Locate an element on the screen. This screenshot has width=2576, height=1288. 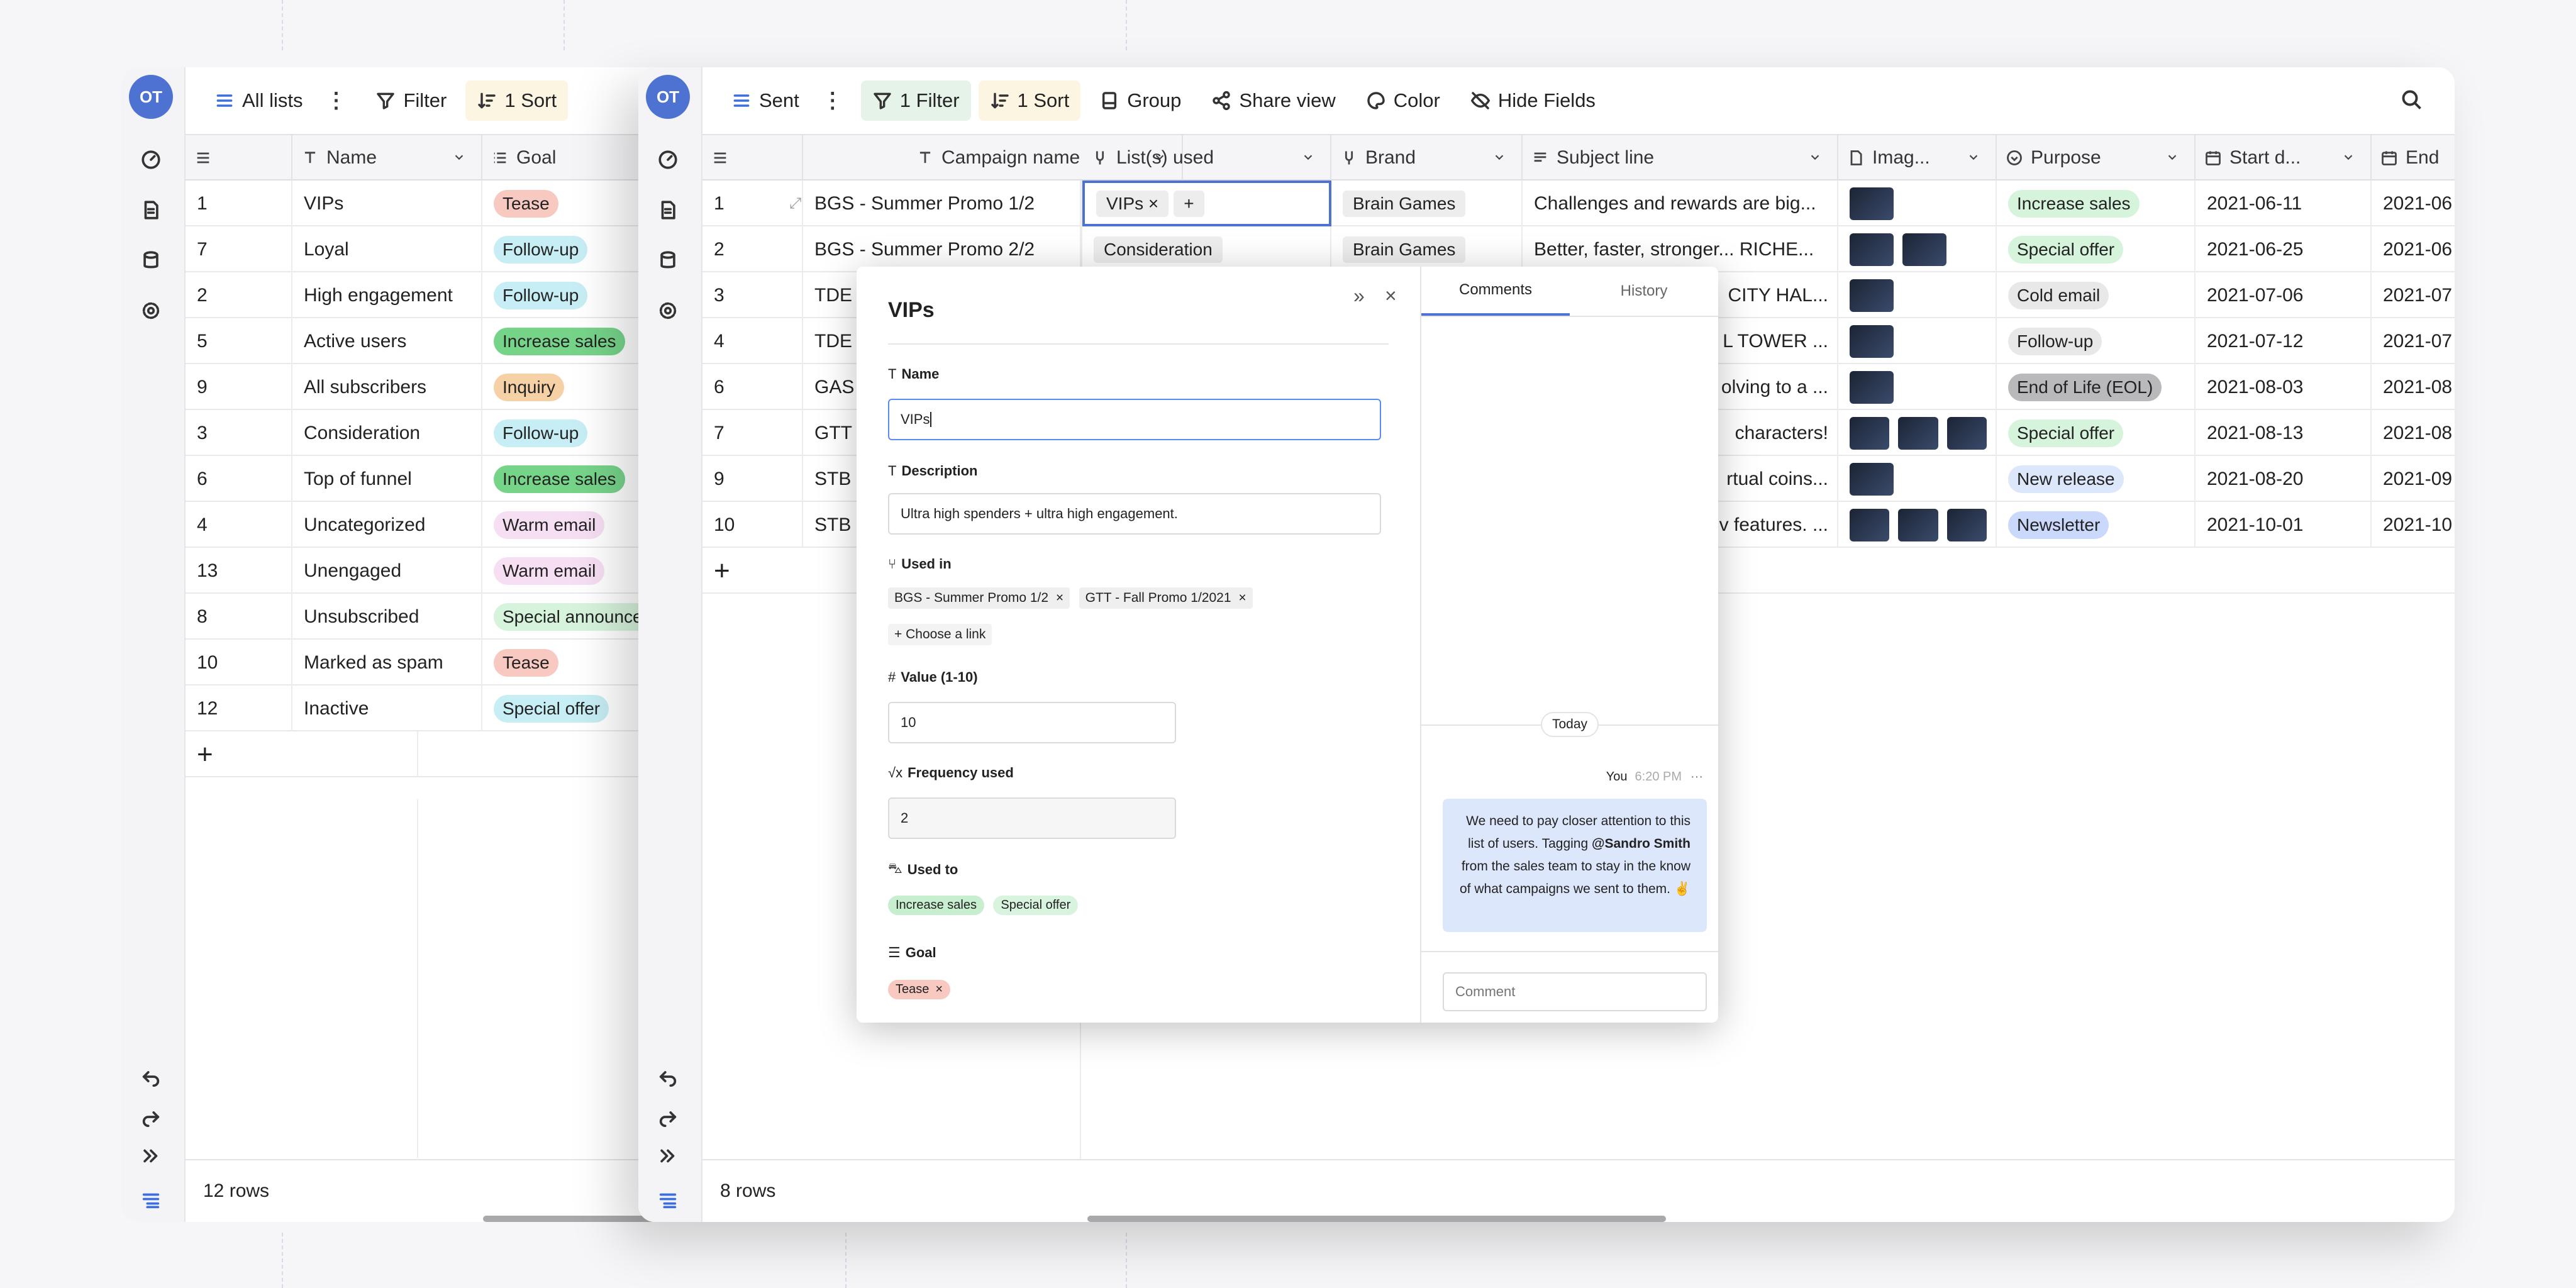
color-button: Color is located at coordinates (1403, 100).